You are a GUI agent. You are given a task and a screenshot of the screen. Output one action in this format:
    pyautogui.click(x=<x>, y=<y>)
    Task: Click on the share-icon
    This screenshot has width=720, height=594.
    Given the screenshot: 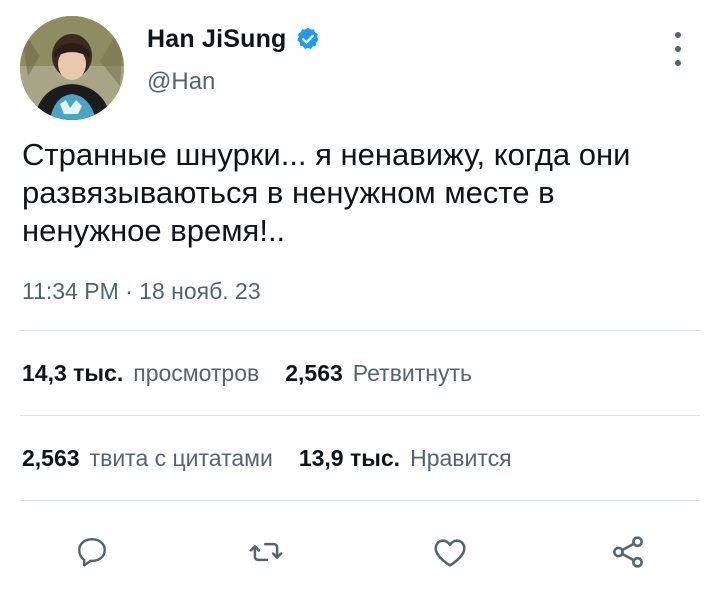 What is the action you would take?
    pyautogui.click(x=628, y=552)
    